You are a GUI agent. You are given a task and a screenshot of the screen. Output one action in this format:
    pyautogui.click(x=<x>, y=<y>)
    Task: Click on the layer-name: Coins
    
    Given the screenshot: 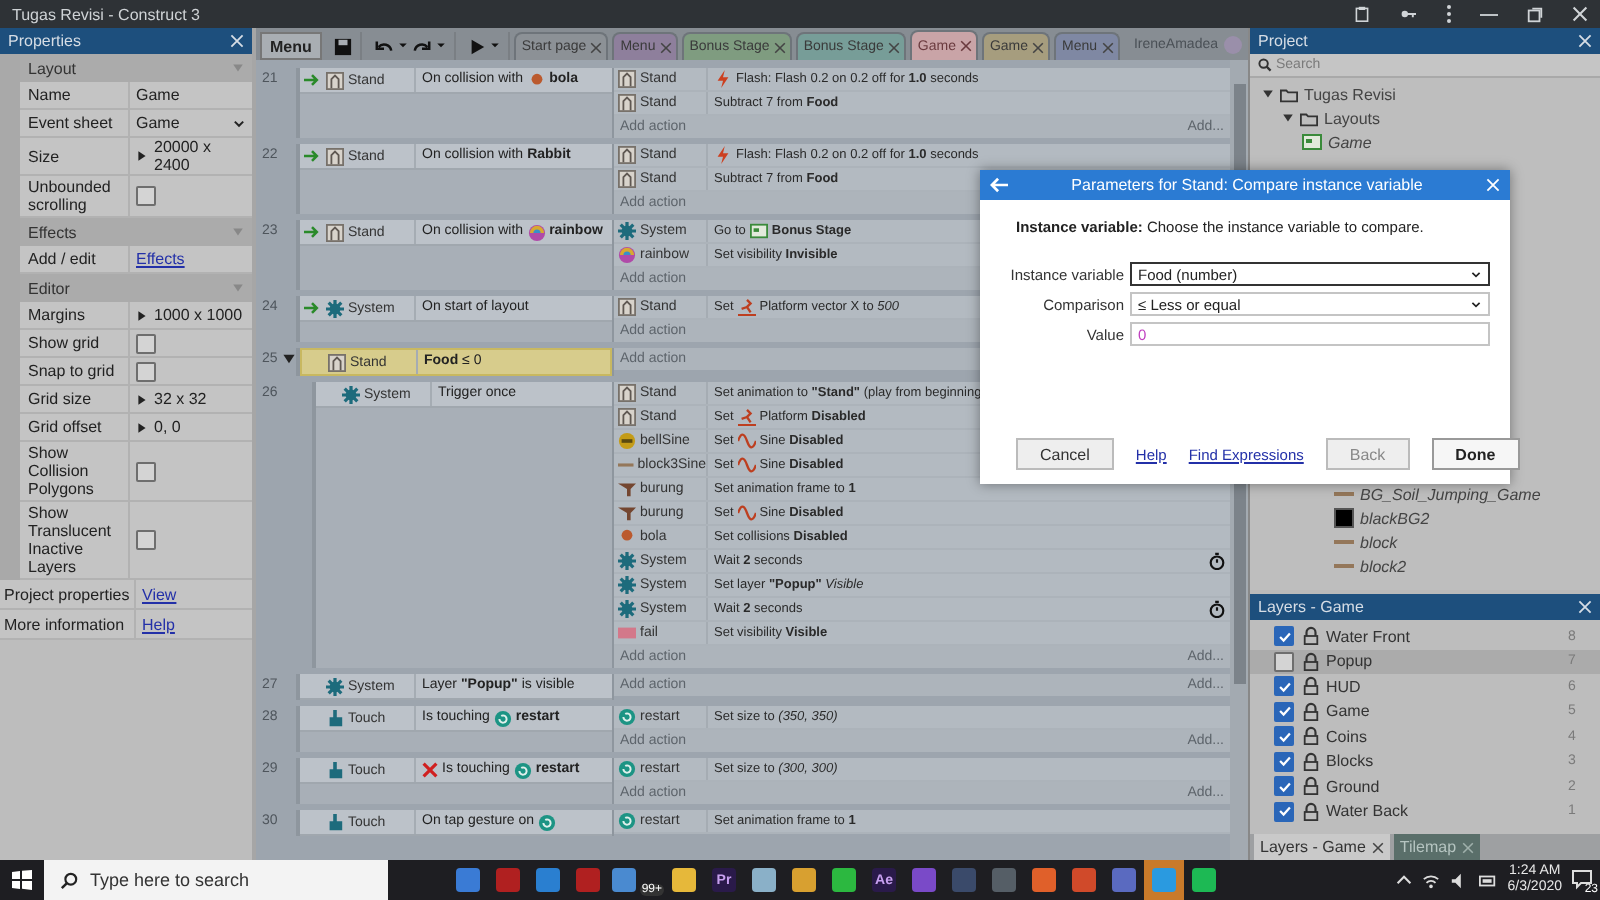 What is the action you would take?
    pyautogui.click(x=1347, y=736)
    